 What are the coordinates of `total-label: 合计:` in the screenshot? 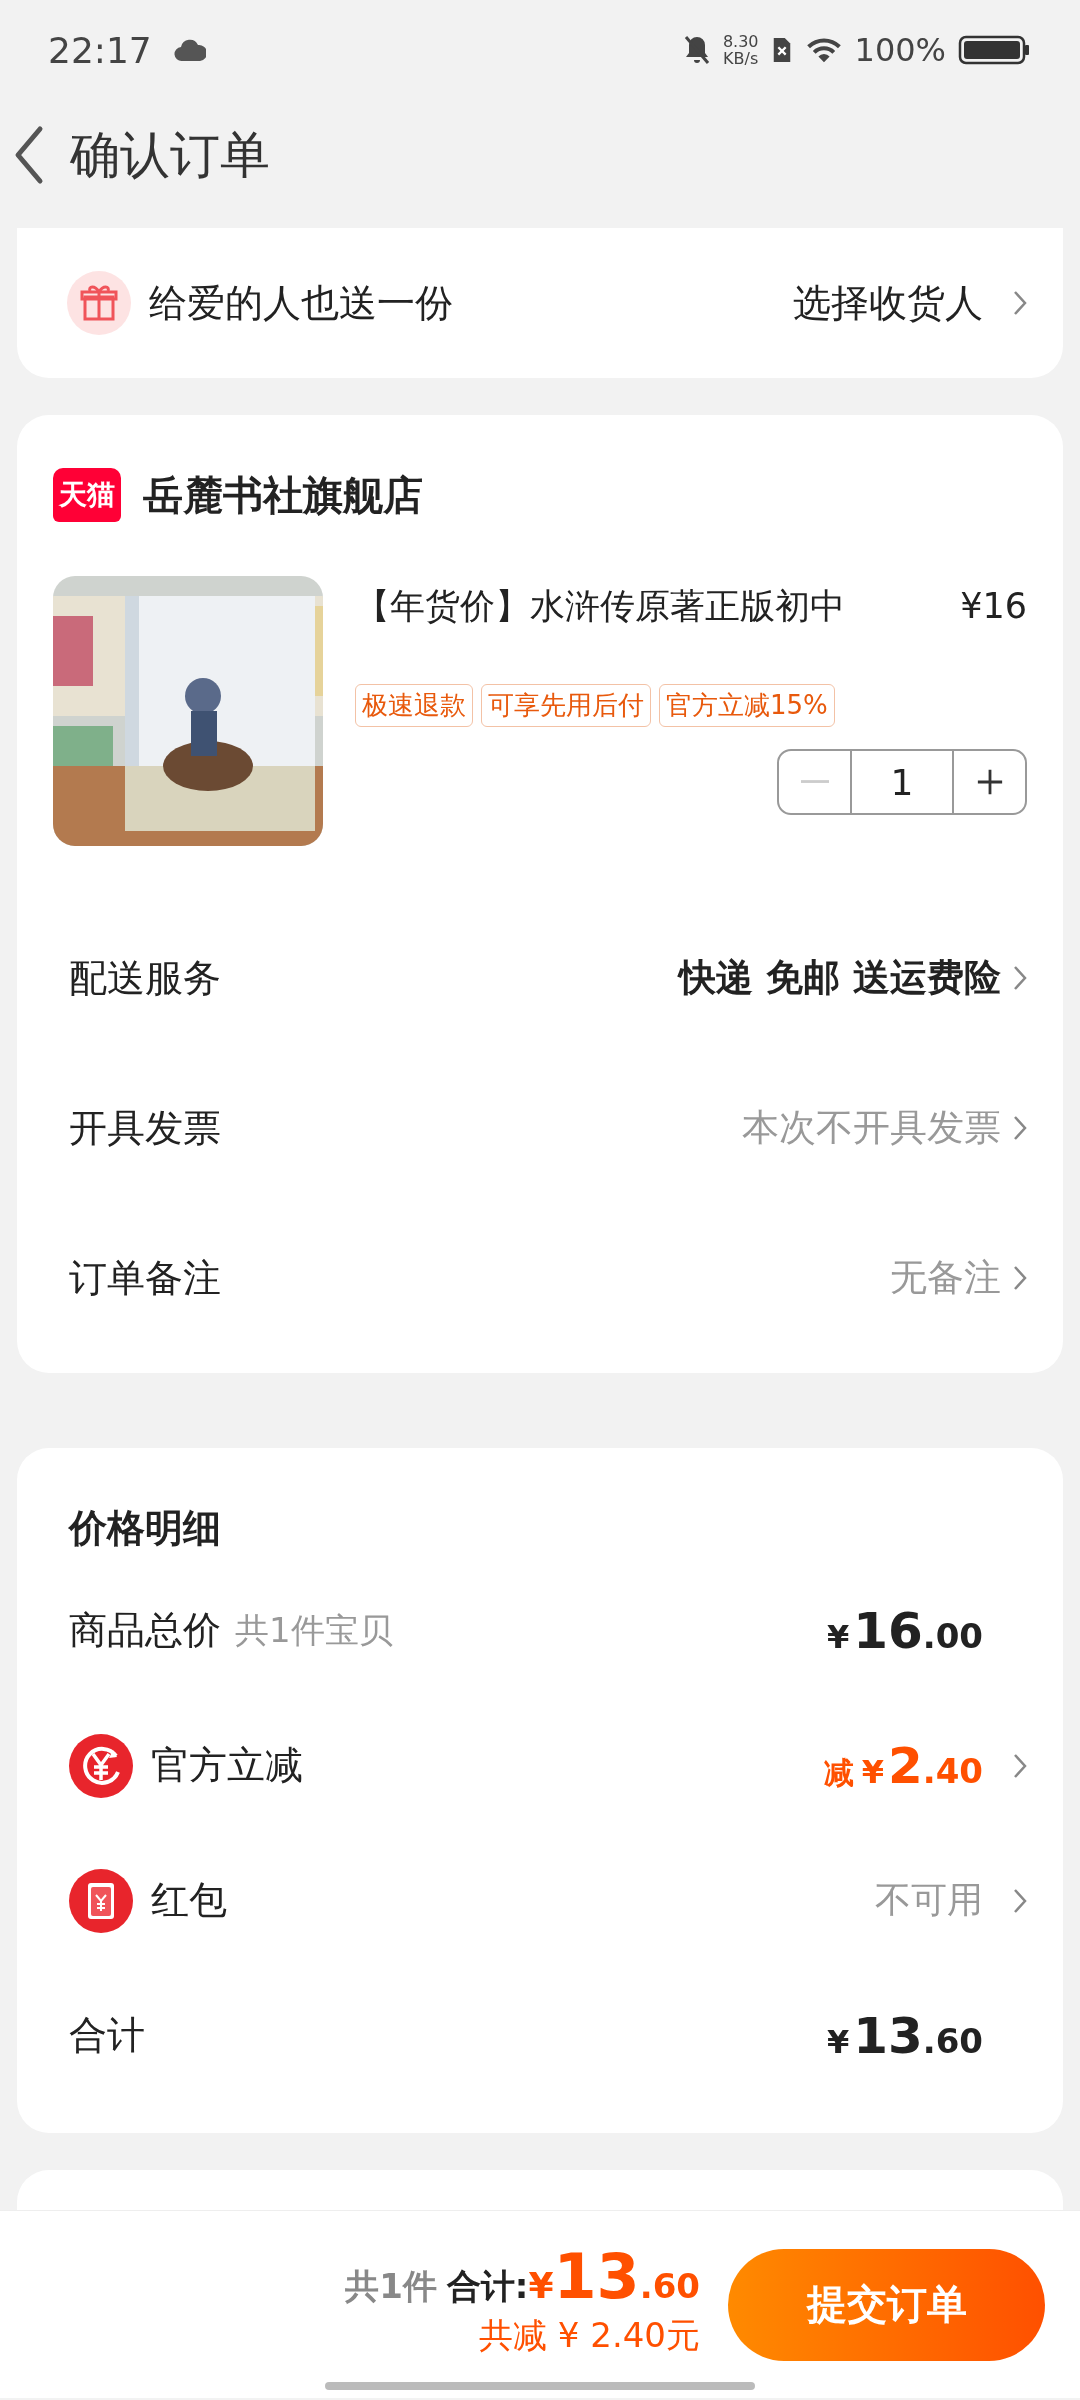 It's located at (487, 2286).